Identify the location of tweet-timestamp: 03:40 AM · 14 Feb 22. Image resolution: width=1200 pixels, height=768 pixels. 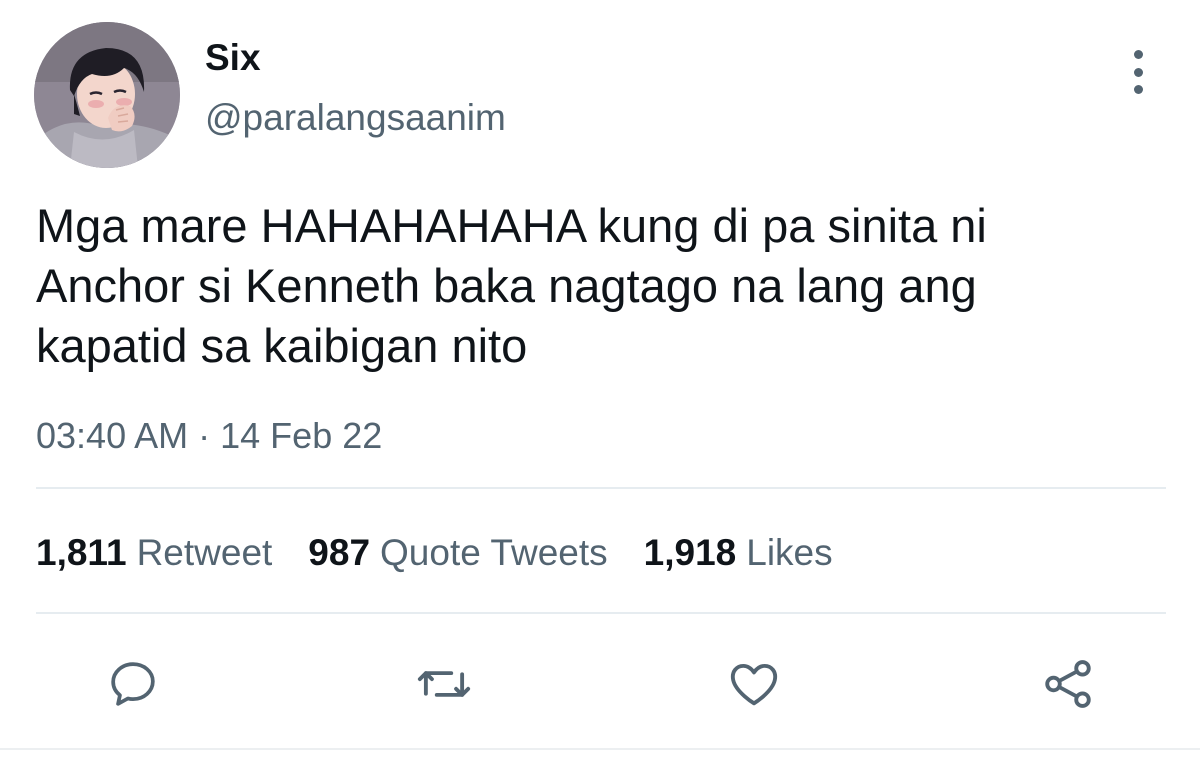
(209, 436).